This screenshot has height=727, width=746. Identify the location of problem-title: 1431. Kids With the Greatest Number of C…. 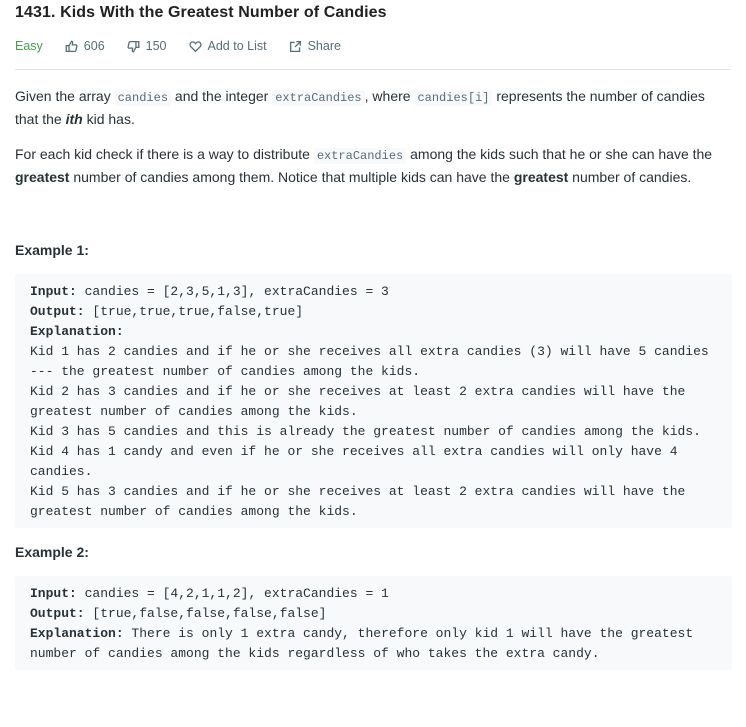
(201, 12).